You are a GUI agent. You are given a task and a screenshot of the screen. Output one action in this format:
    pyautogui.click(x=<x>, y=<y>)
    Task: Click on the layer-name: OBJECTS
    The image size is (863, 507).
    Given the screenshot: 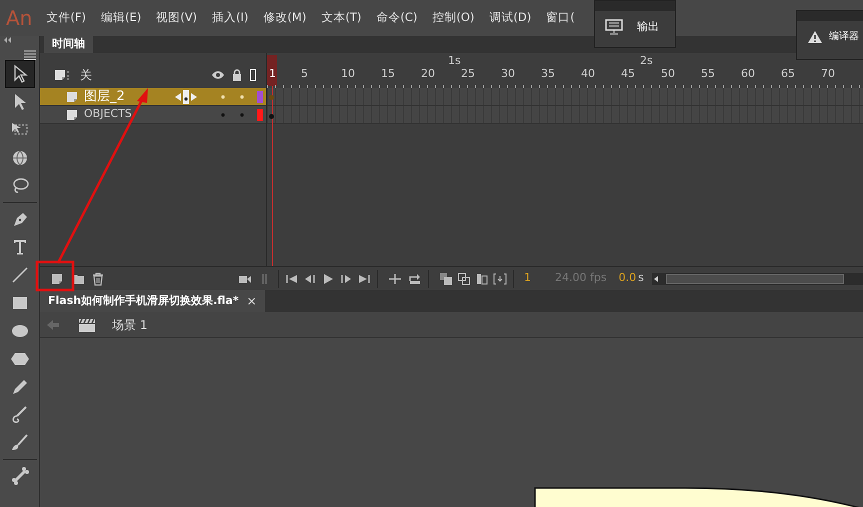 What is the action you would take?
    pyautogui.click(x=108, y=114)
    